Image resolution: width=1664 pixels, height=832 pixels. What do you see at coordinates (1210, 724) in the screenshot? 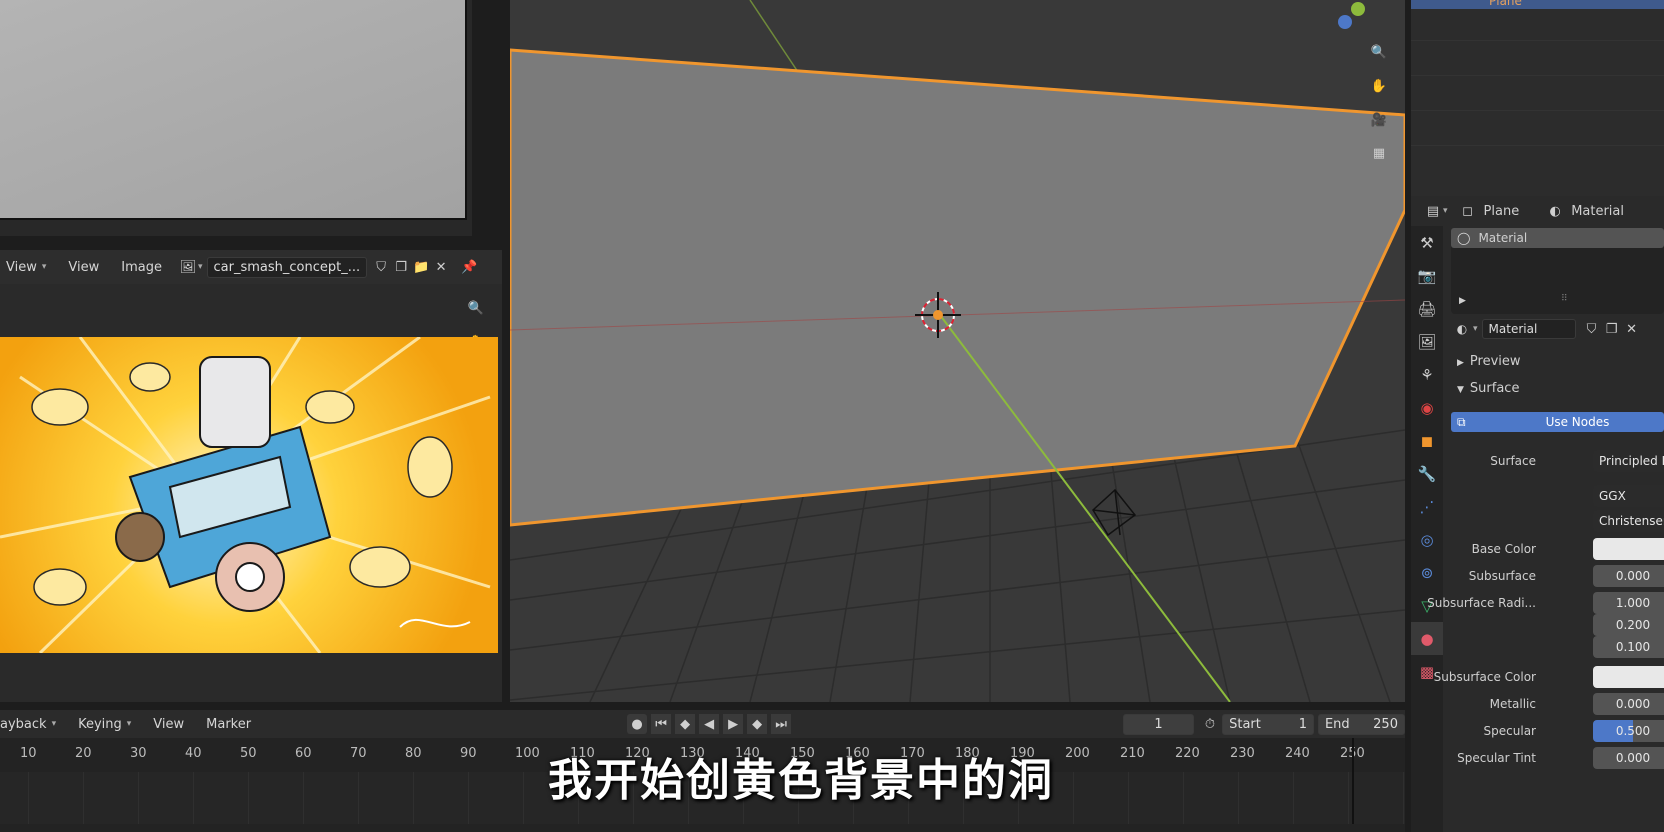
I see `stopwatch-icon: ⏱` at bounding box center [1210, 724].